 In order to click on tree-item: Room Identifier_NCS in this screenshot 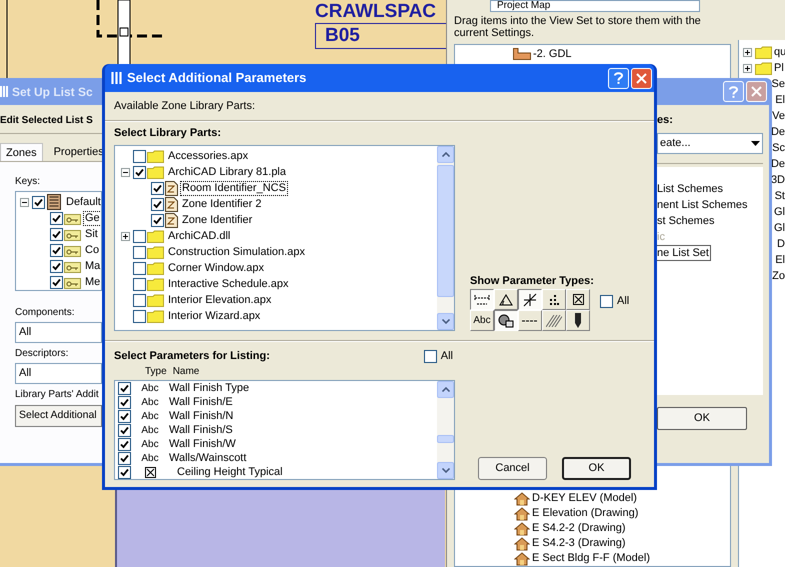, I will do `click(234, 188)`.